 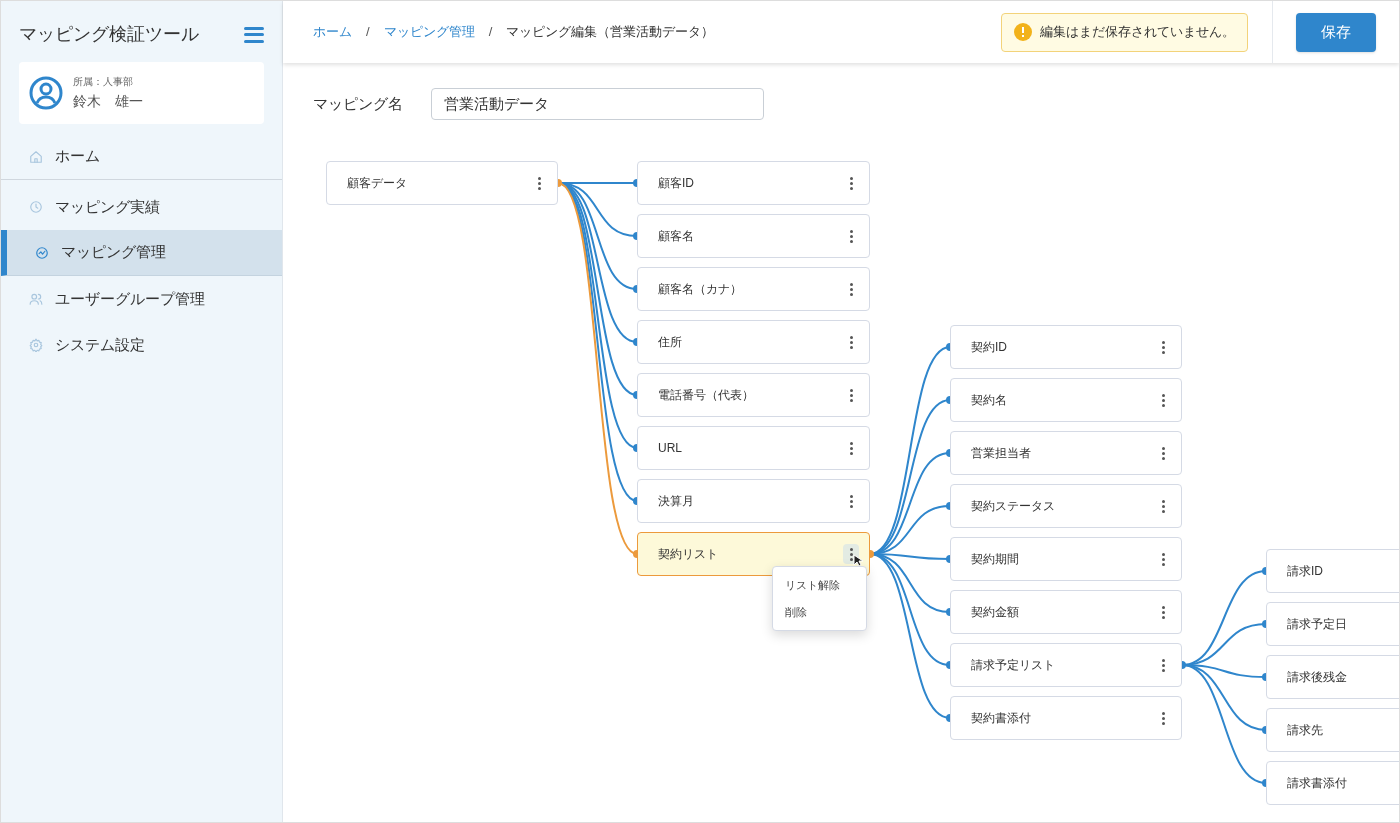 What do you see at coordinates (753, 236) in the screenshot?
I see `field-node: 顧客名` at bounding box center [753, 236].